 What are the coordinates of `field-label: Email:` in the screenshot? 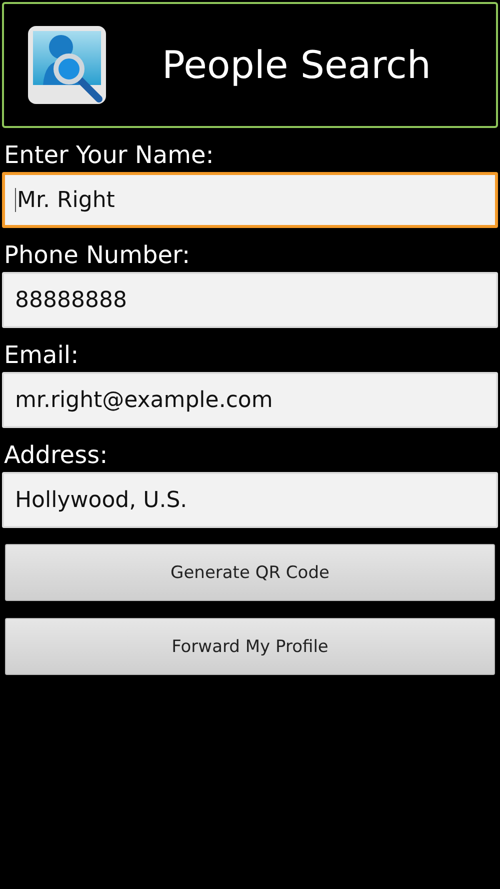 It's located at (41, 355).